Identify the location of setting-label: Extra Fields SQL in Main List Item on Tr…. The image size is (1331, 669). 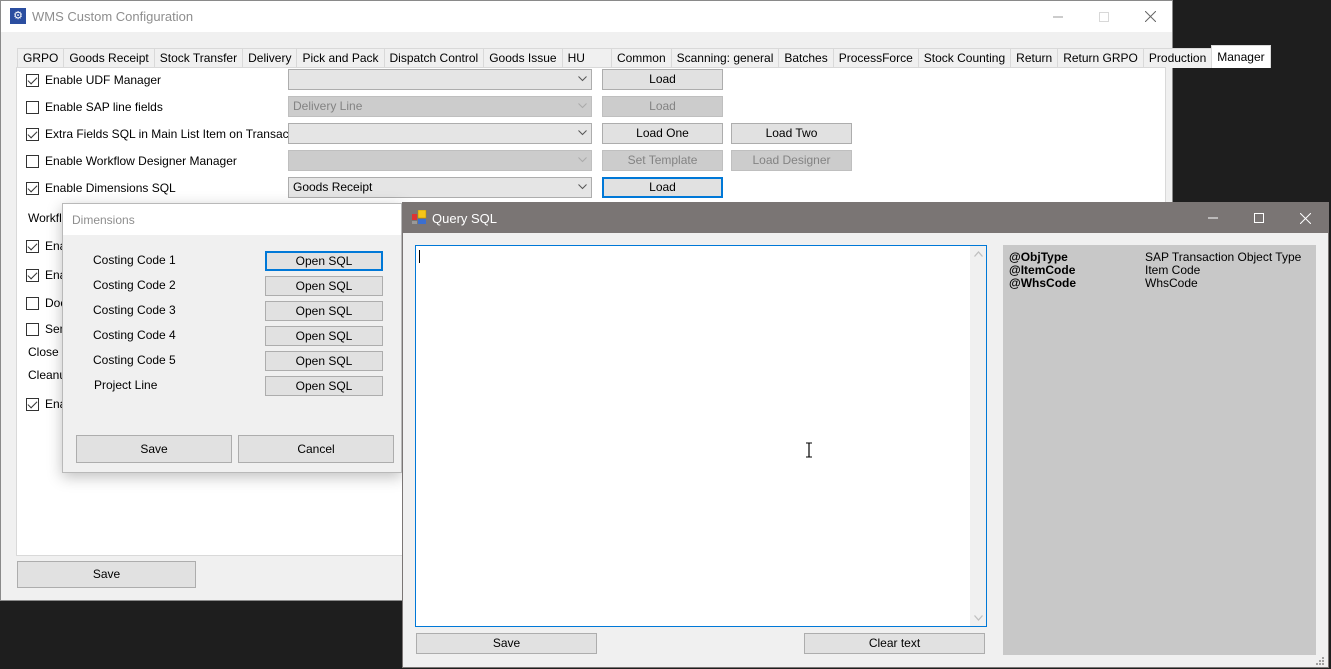
(176, 134).